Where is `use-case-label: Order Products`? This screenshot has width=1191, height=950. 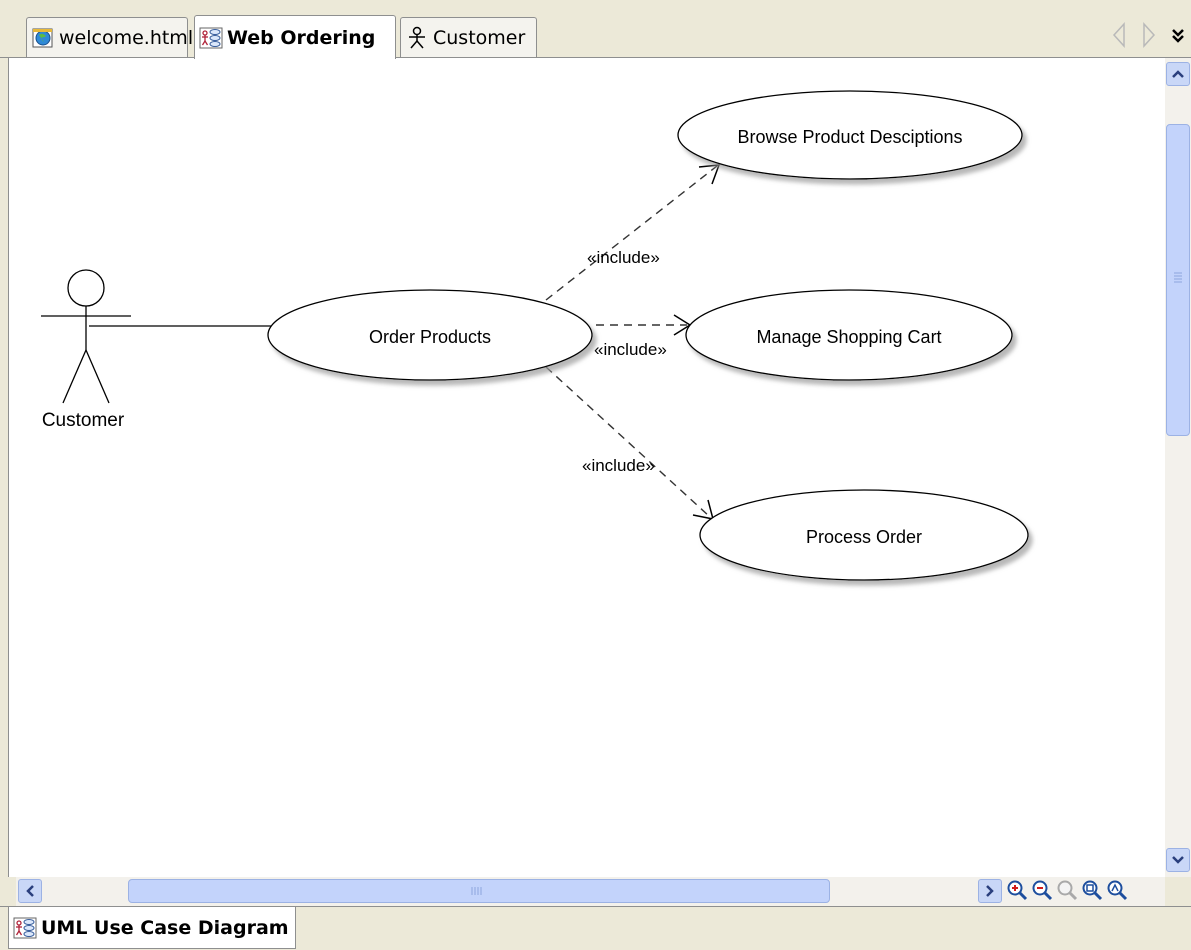 use-case-label: Order Products is located at coordinates (430, 337).